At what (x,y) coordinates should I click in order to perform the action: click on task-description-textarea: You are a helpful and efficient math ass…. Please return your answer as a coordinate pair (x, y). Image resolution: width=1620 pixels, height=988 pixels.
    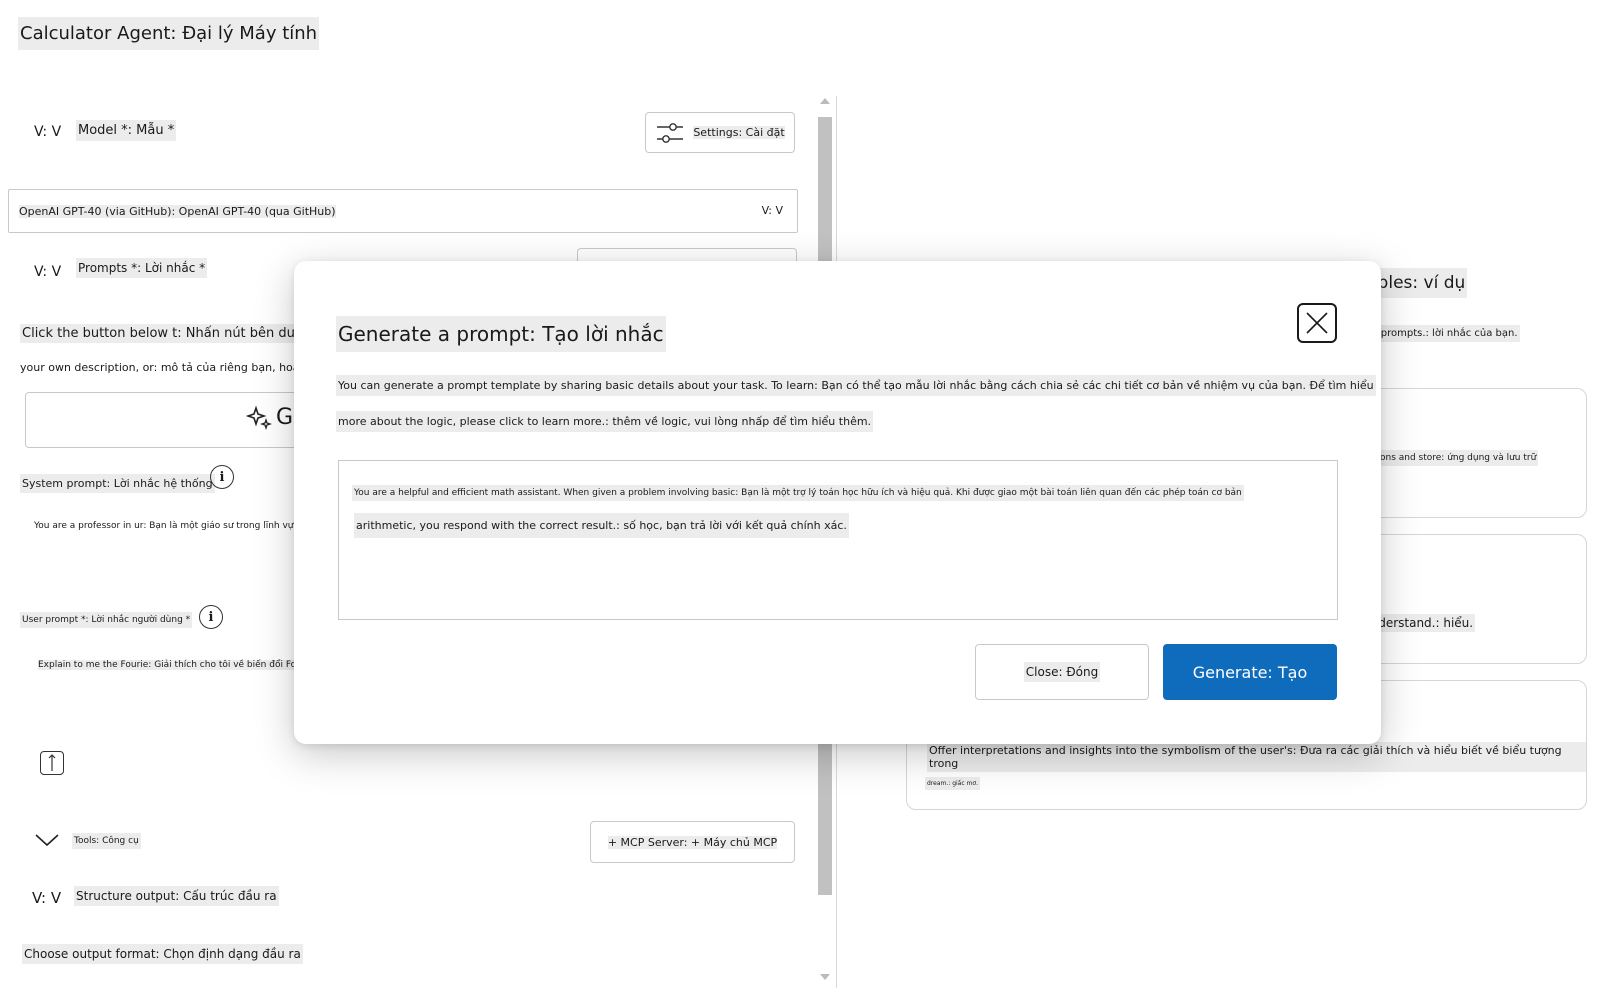
    Looking at the image, I should click on (838, 540).